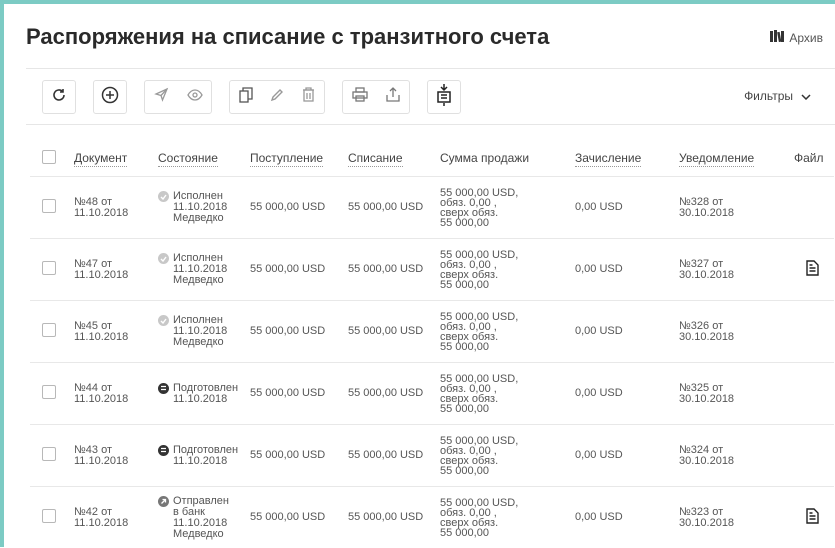 The image size is (835, 548). I want to click on export-button, so click(393, 97).